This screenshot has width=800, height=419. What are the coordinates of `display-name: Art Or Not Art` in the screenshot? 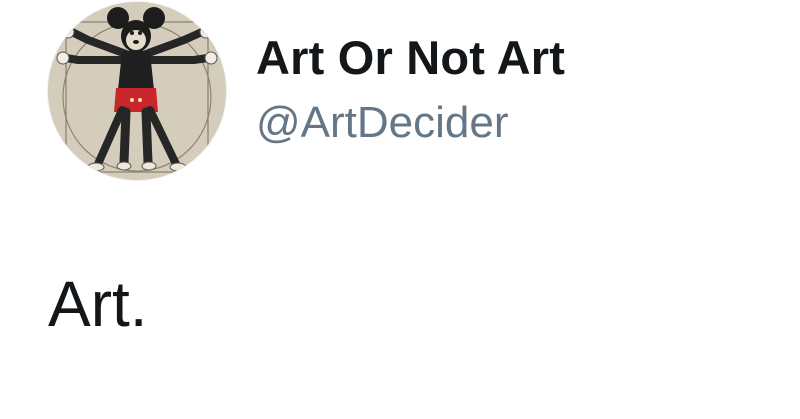 It's located at (410, 58).